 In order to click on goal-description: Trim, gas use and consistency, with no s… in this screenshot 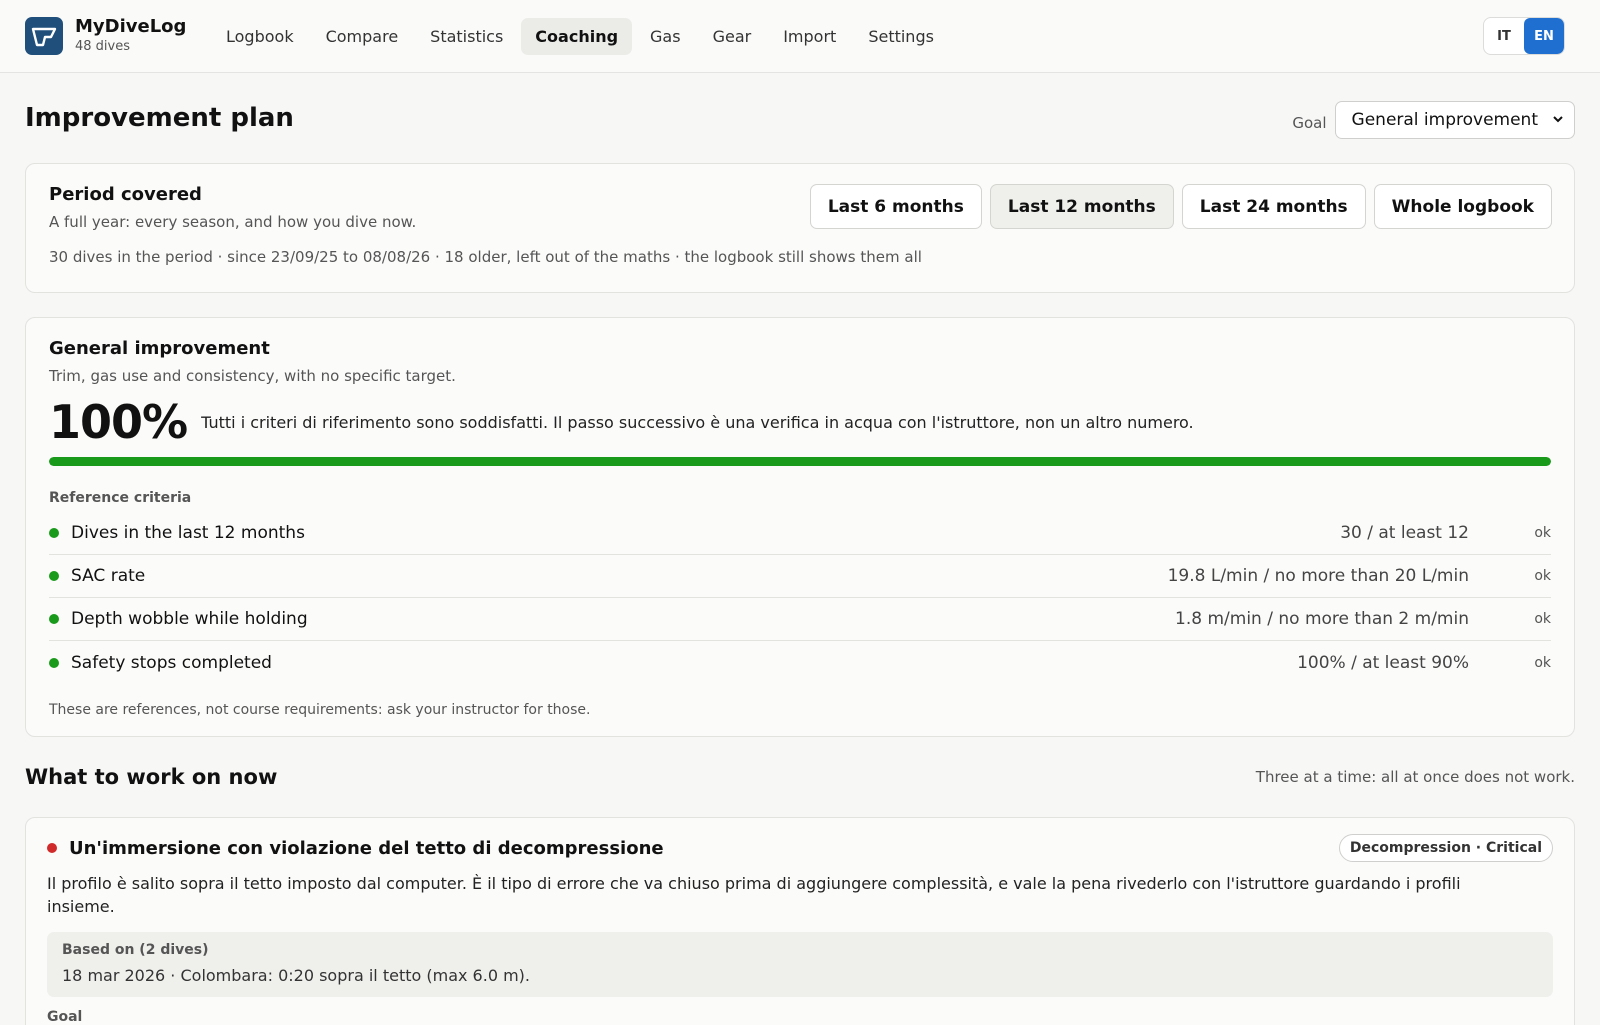, I will do `click(252, 376)`.